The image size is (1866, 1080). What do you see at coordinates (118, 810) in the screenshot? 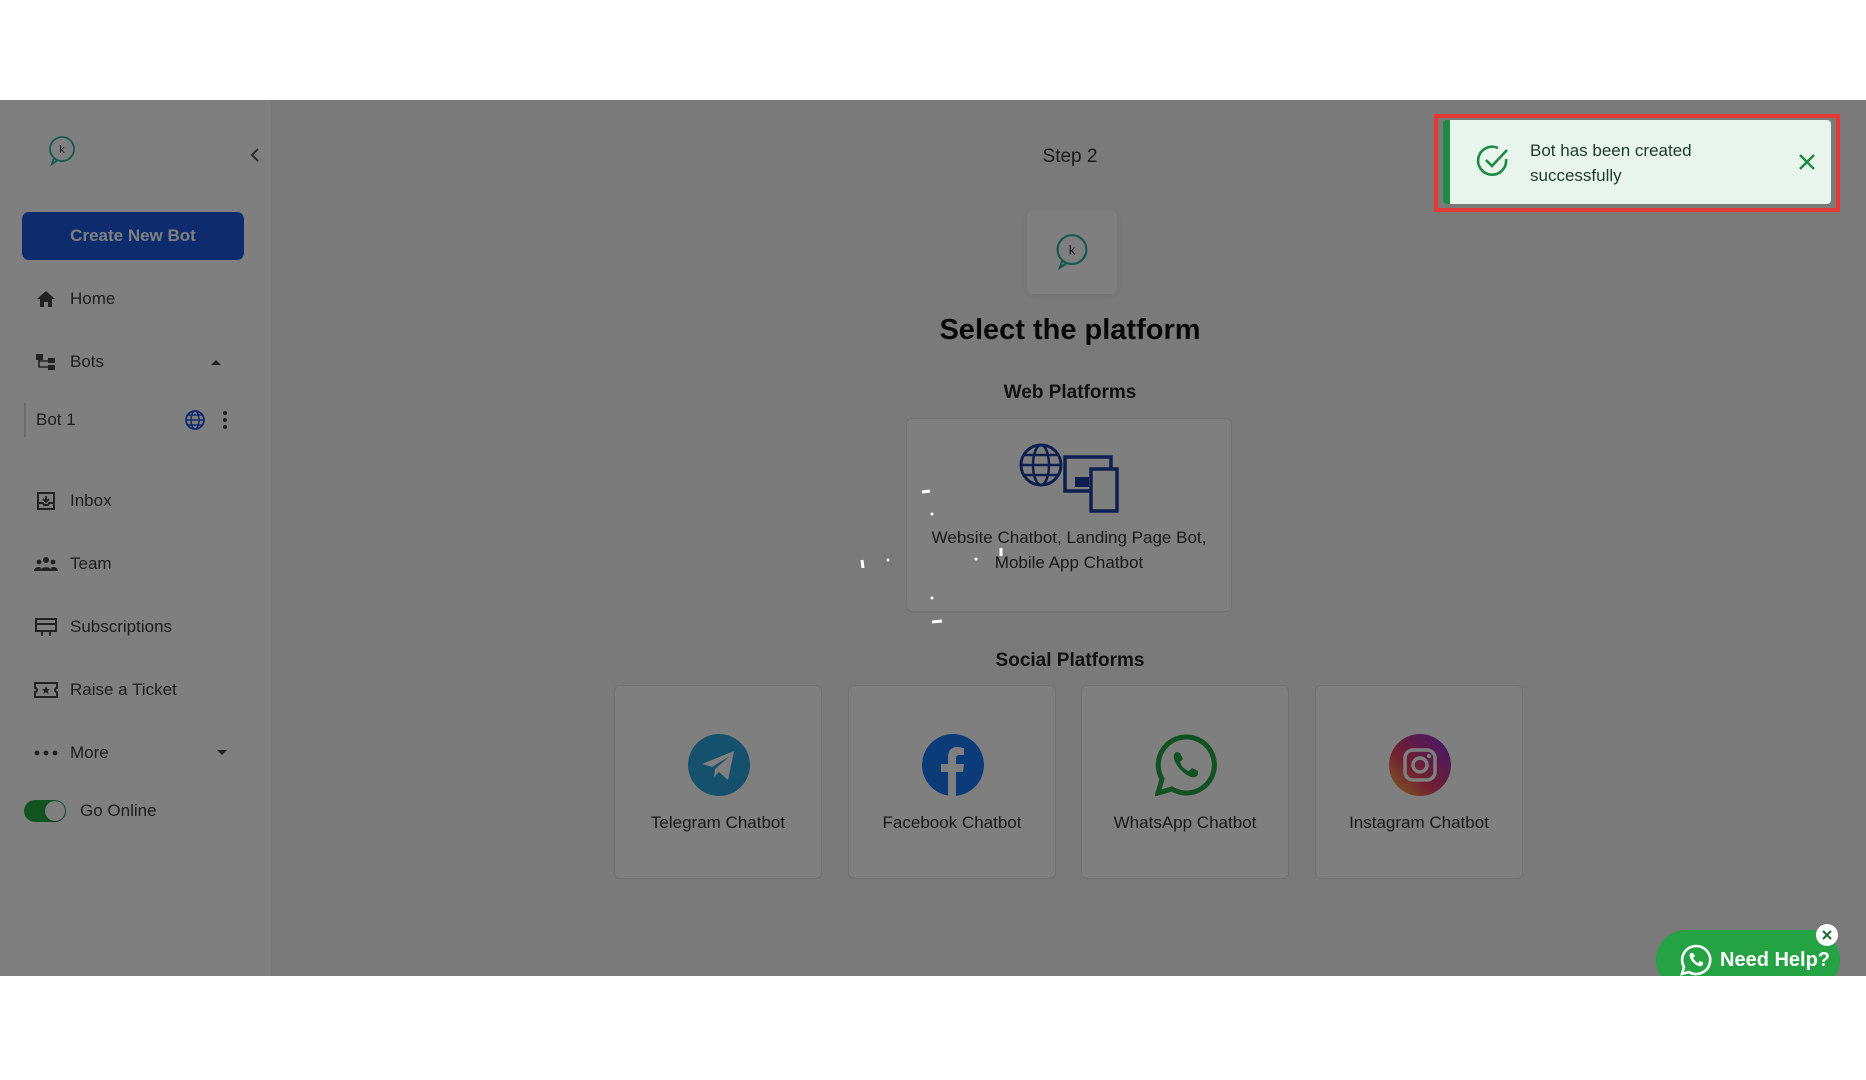
I see `go-online-label: Go Online` at bounding box center [118, 810].